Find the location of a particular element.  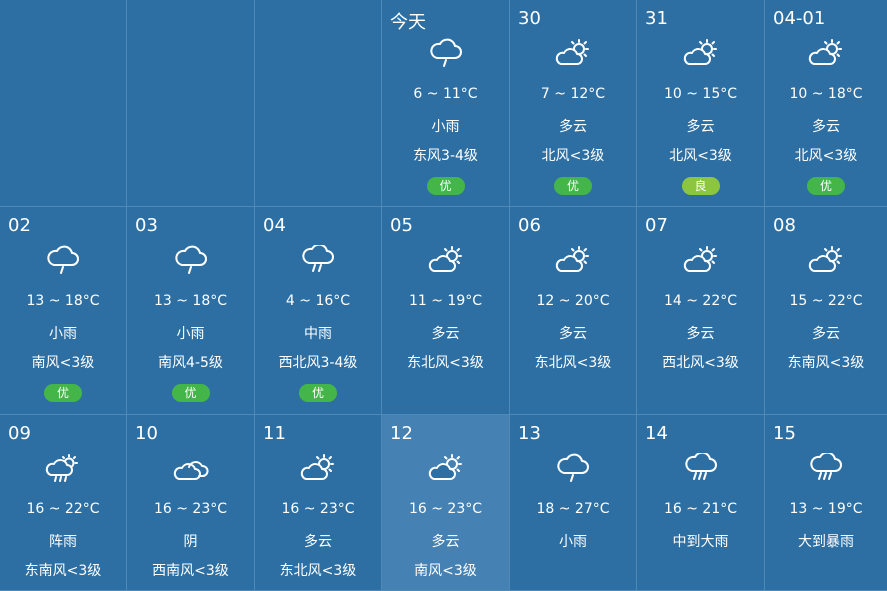

day-label: 04-01 is located at coordinates (799, 18).